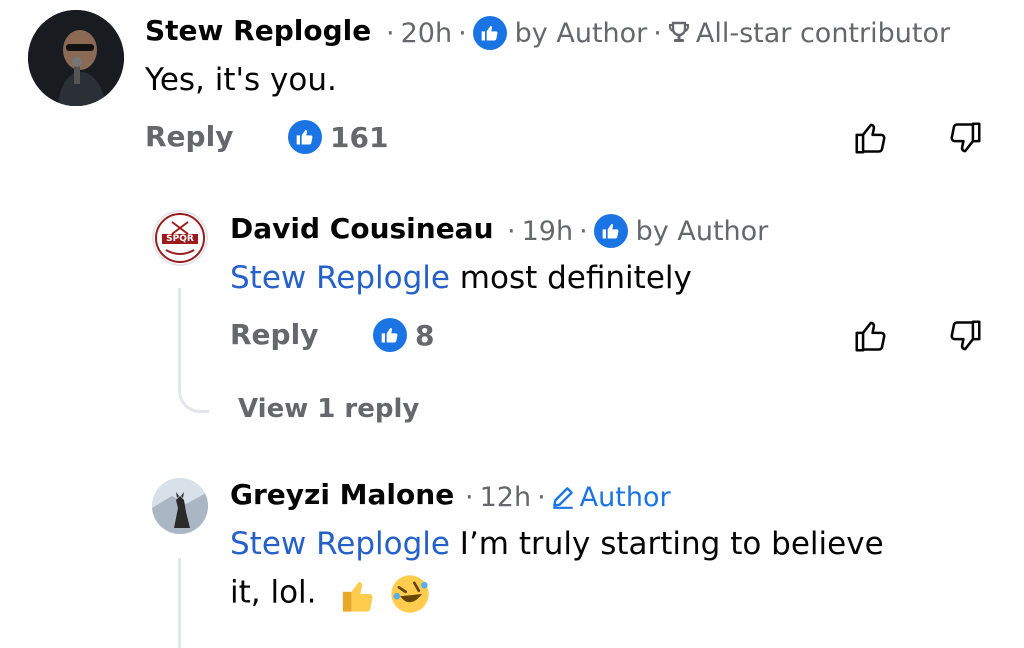 The image size is (1024, 648). What do you see at coordinates (328, 409) in the screenshot?
I see `view-replies-link: View 1 reply` at bounding box center [328, 409].